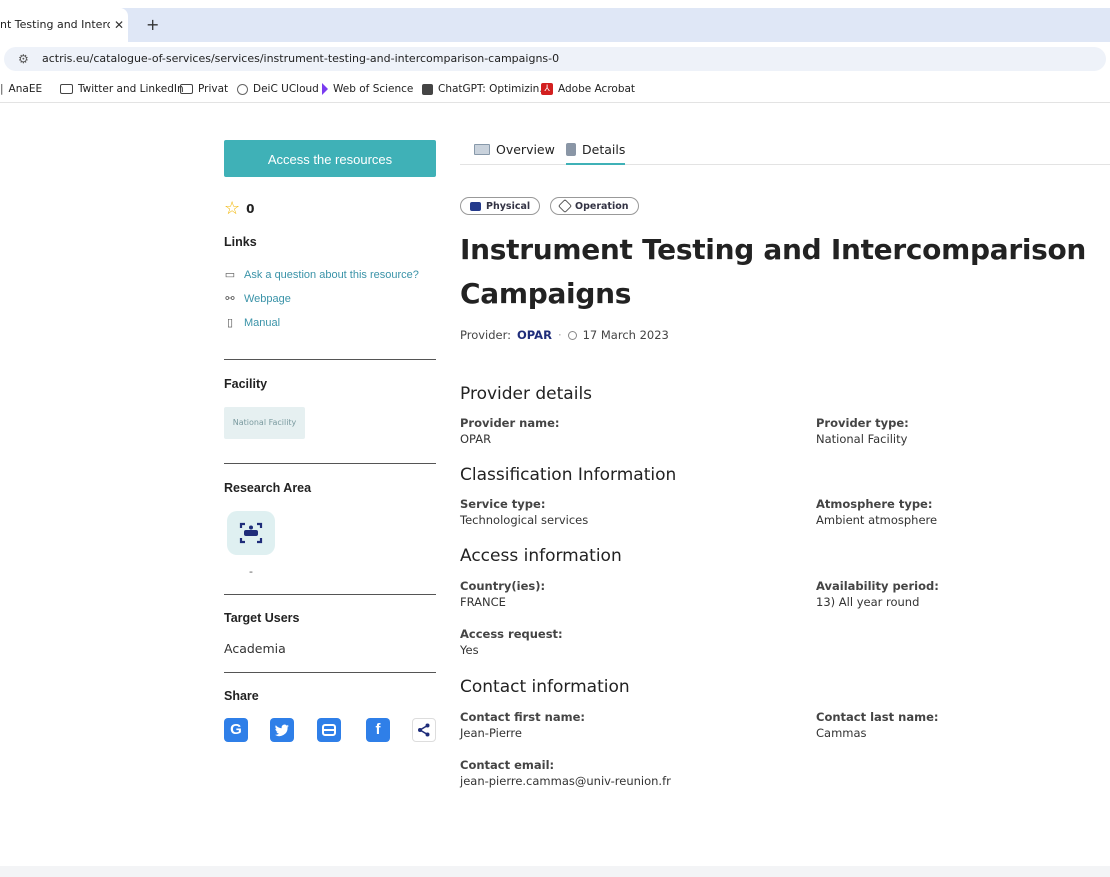 This screenshot has width=1110, height=877. What do you see at coordinates (236, 730) in the screenshot?
I see `google-icon: G` at bounding box center [236, 730].